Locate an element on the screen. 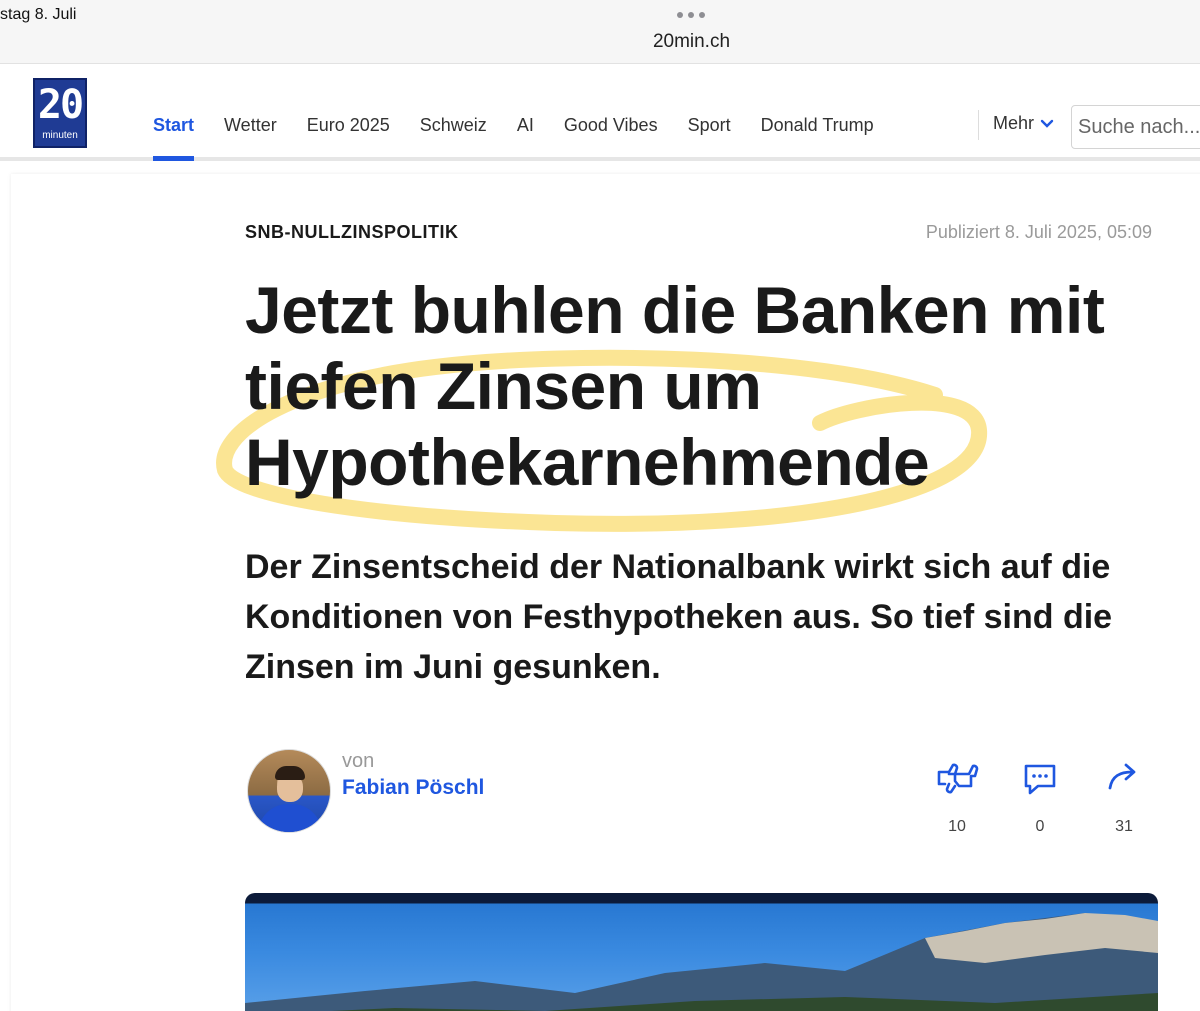  hero-image is located at coordinates (701, 952).